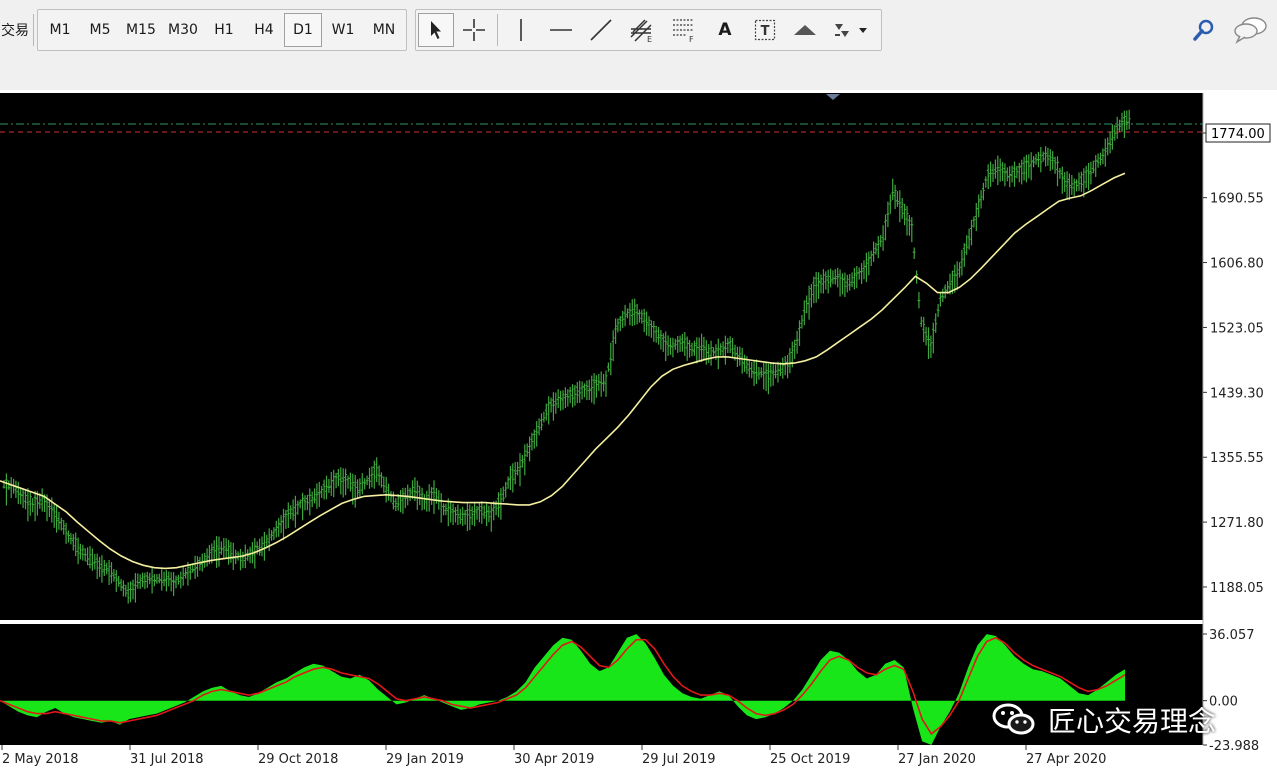 The image size is (1277, 783). Describe the element at coordinates (1250, 30) in the screenshot. I see `chat-icon` at that location.